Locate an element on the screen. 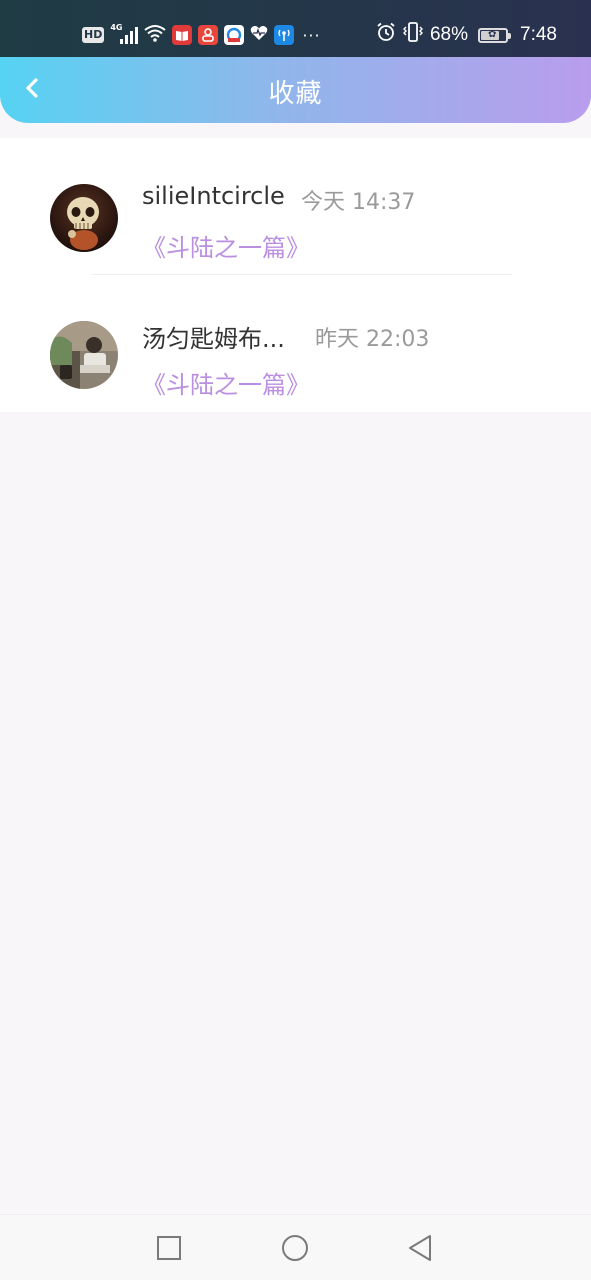 The image size is (591, 1280). browser-app-icon is located at coordinates (234, 35).